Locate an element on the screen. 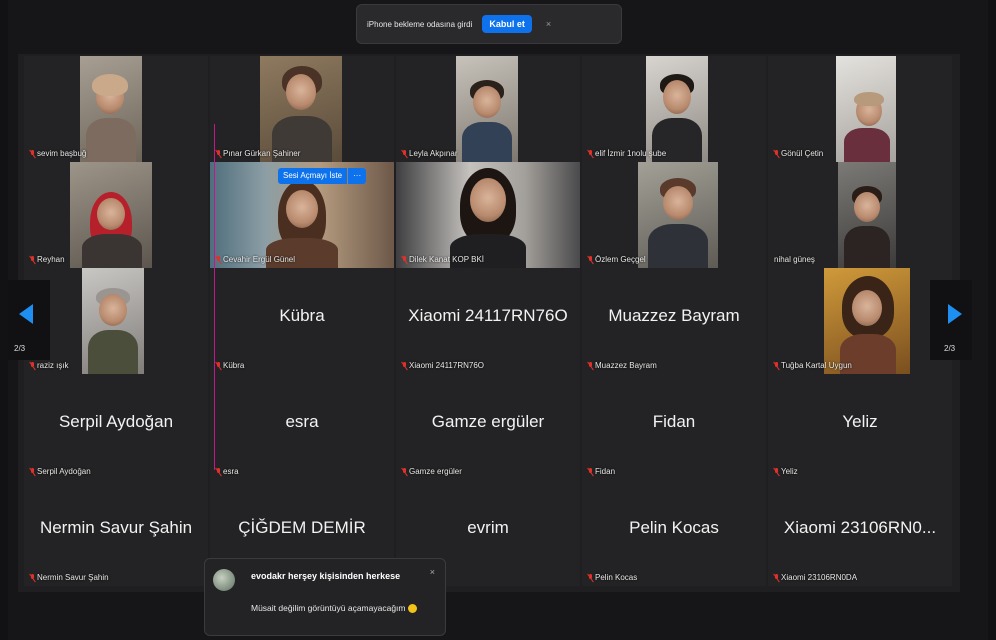  ask-to-unmute-button: Sesi Açmayı İste is located at coordinates (313, 176).